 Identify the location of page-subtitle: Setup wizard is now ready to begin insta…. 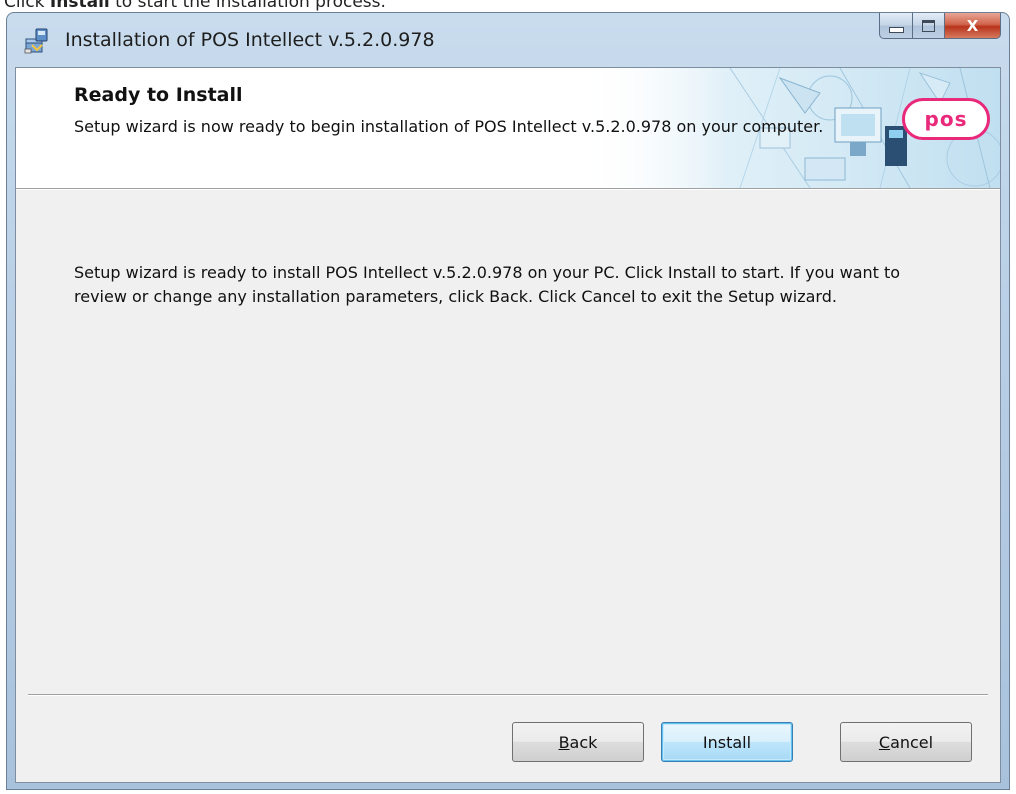
(449, 126).